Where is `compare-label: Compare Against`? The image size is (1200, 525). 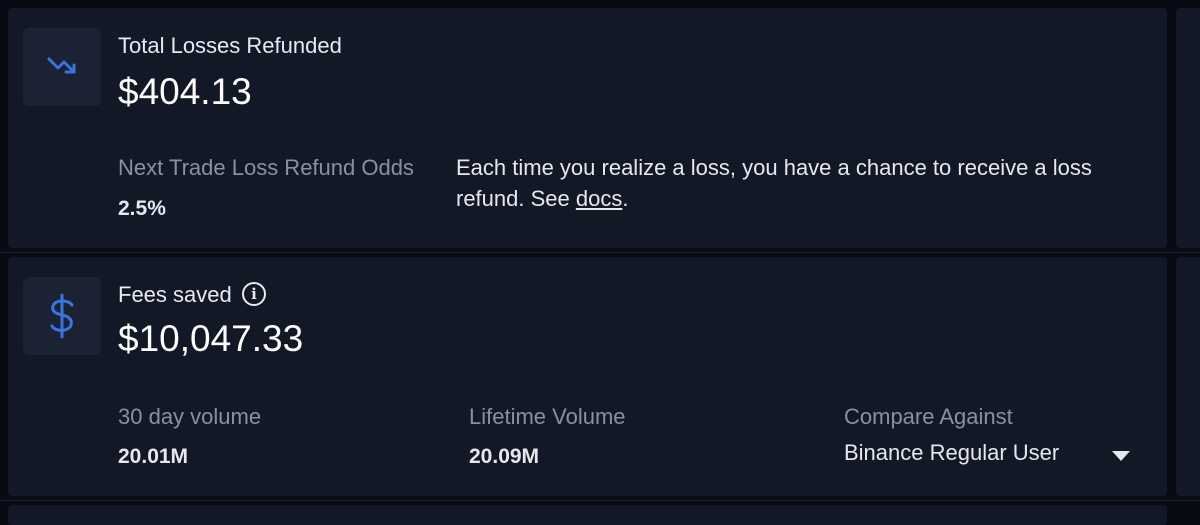
compare-label: Compare Against is located at coordinates (928, 416).